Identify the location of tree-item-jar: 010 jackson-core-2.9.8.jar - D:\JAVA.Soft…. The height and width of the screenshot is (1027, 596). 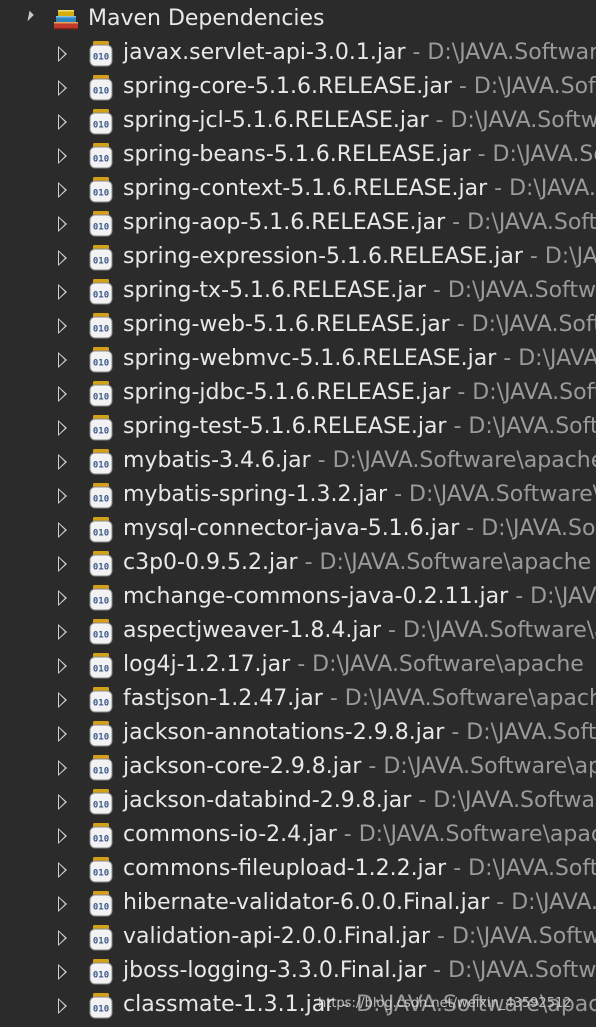
(298, 767).